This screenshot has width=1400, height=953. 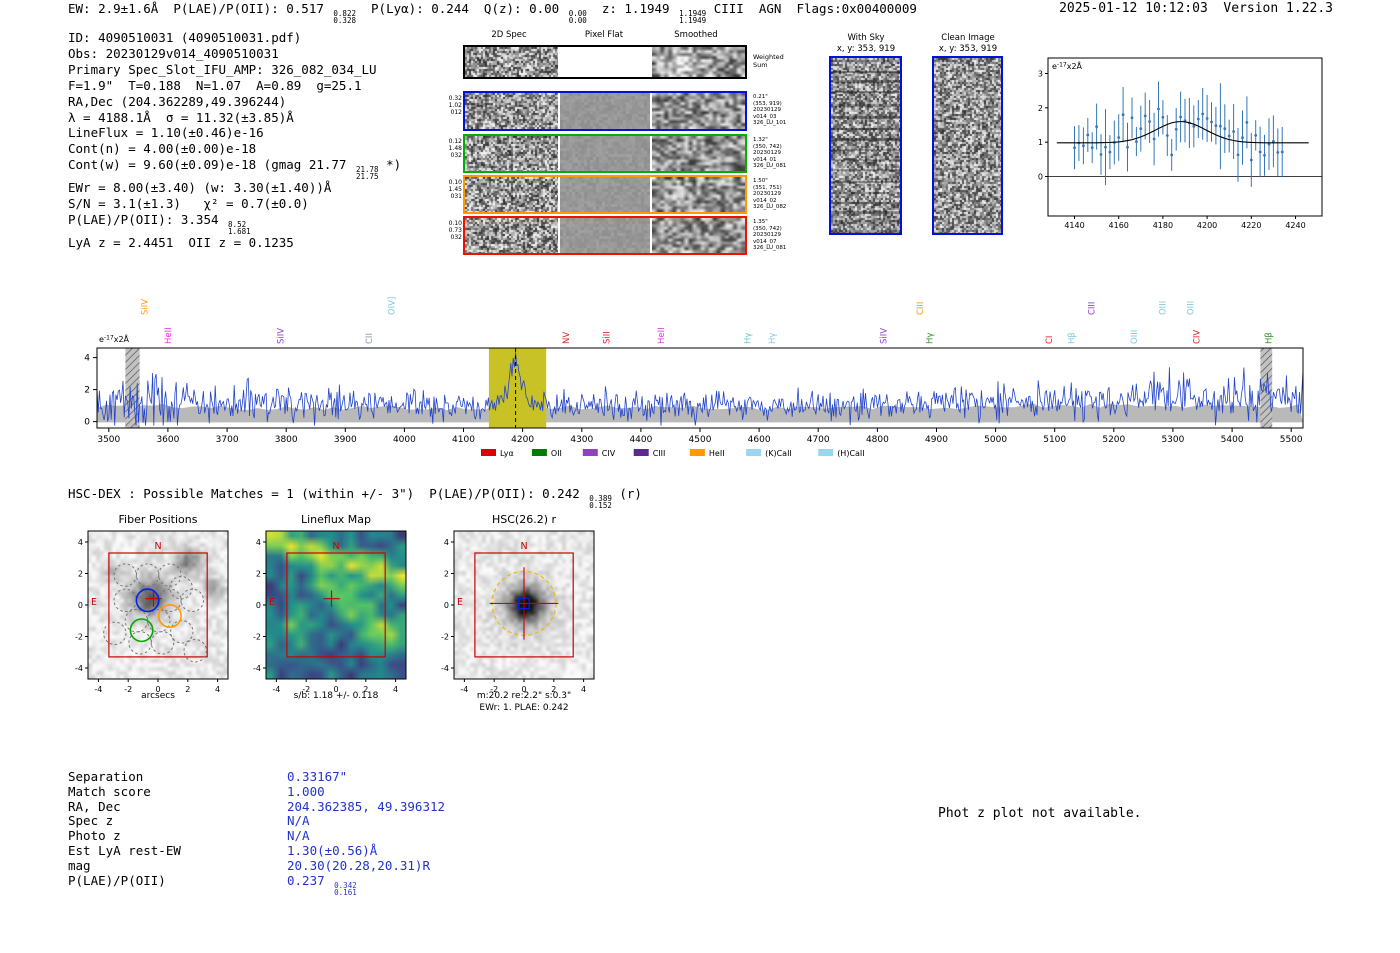 What do you see at coordinates (109, 791) in the screenshot?
I see `match-table-label: Match score` at bounding box center [109, 791].